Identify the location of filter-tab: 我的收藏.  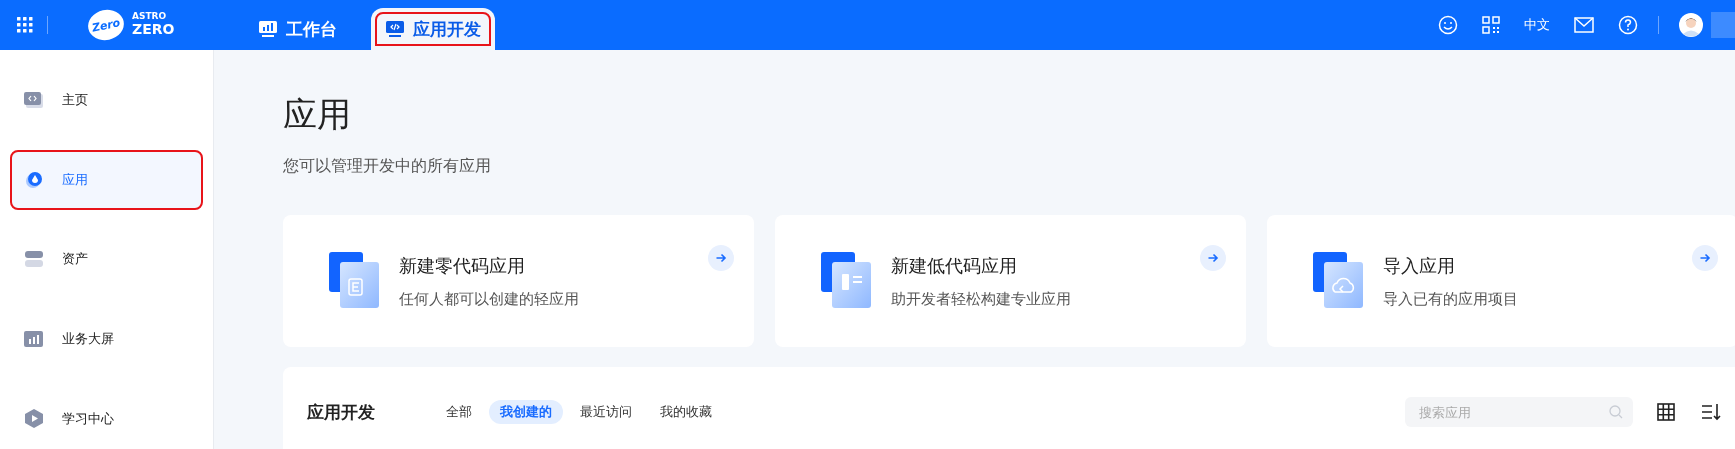
(686, 412).